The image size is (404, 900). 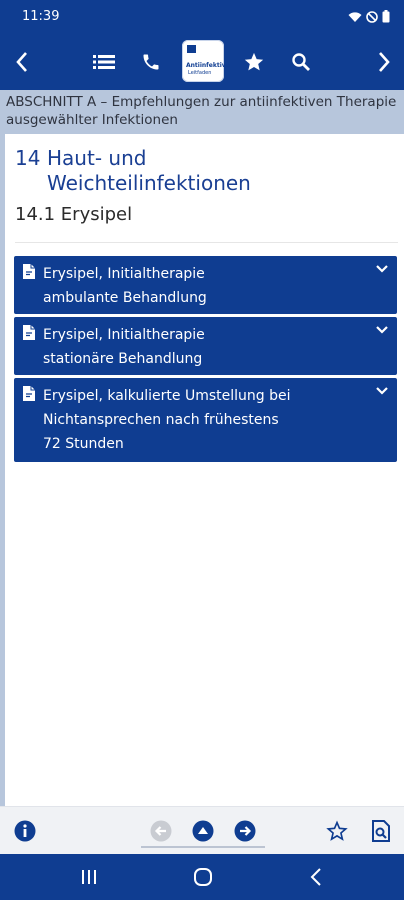 I want to click on previous-button, so click(x=161, y=831).